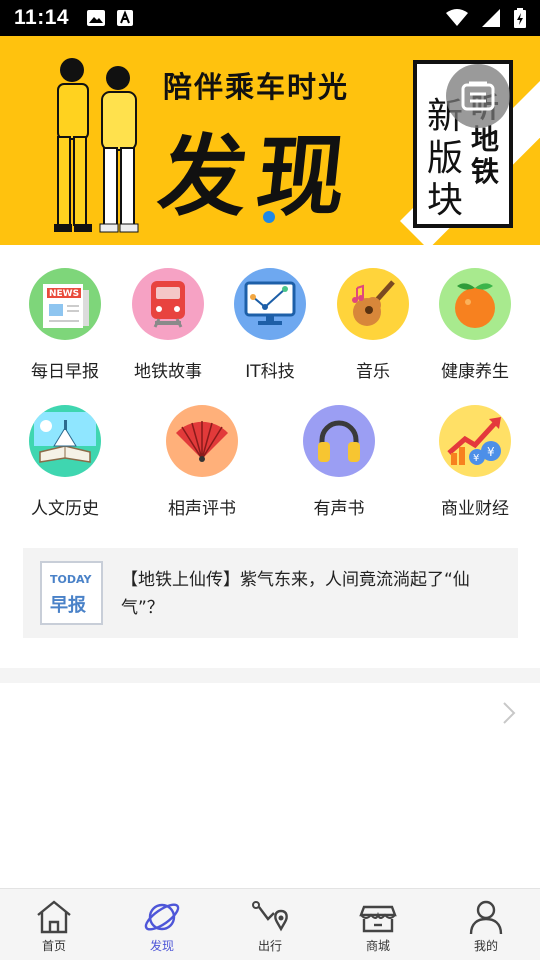  I want to click on news-card: TODAY 早报 【地铁上仙传】紫气东来，人间竟流淌起了“仙气”？, so click(270, 593).